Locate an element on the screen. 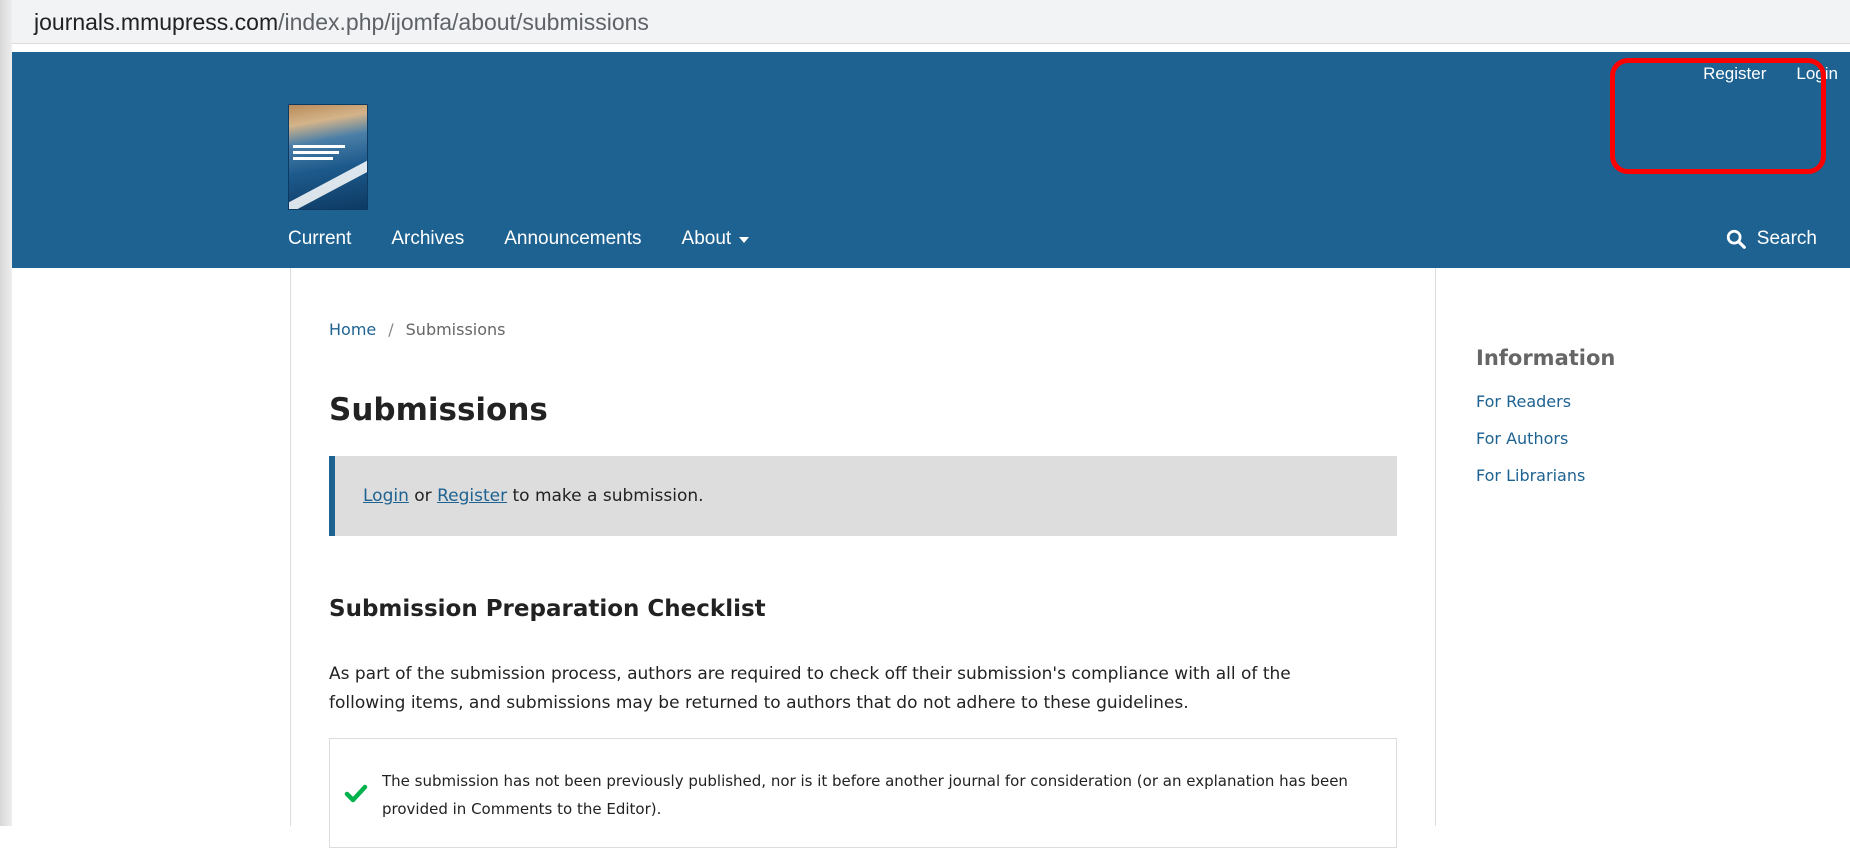  primary-navigation: Current Archives Announcements About is located at coordinates (519, 239).